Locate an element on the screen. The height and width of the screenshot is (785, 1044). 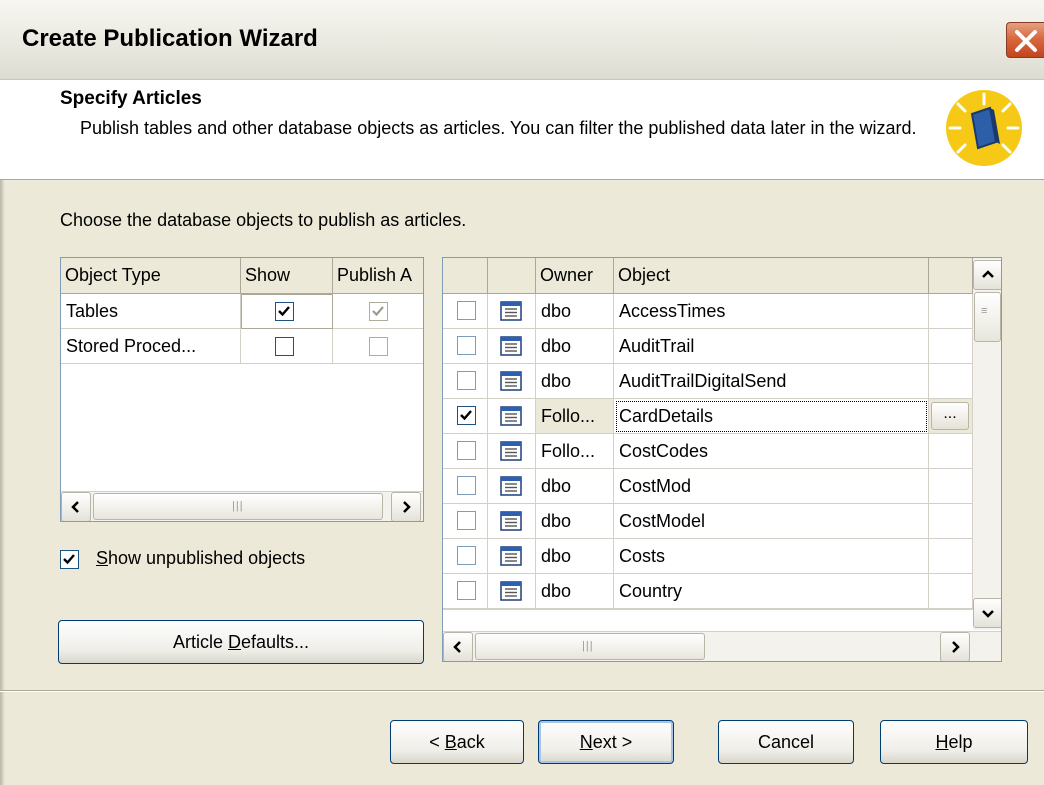
object-type-row-tables: Tables is located at coordinates (151, 311).